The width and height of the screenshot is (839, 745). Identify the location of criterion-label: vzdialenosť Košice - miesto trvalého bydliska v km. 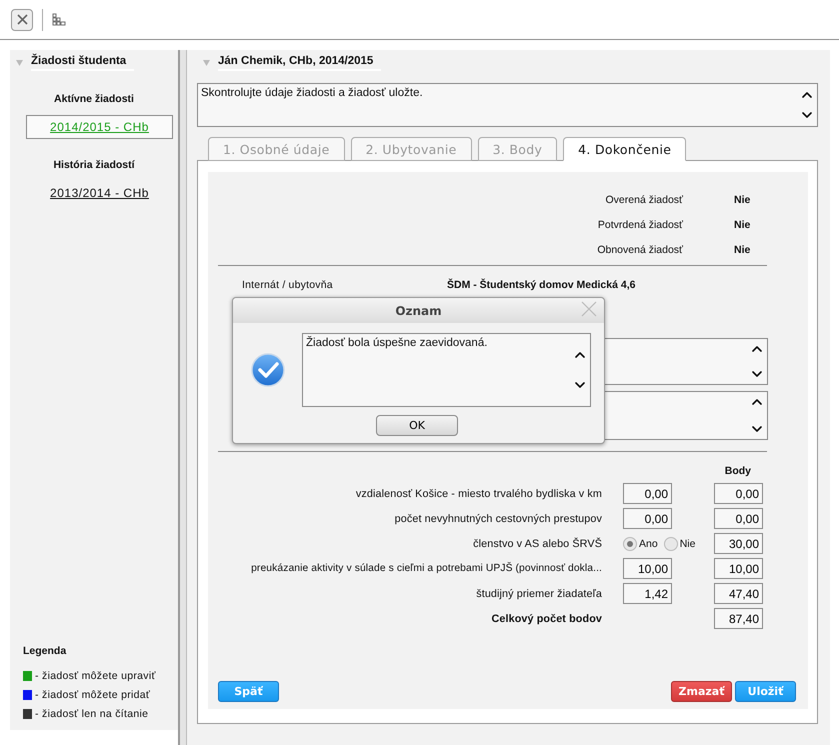
(478, 494).